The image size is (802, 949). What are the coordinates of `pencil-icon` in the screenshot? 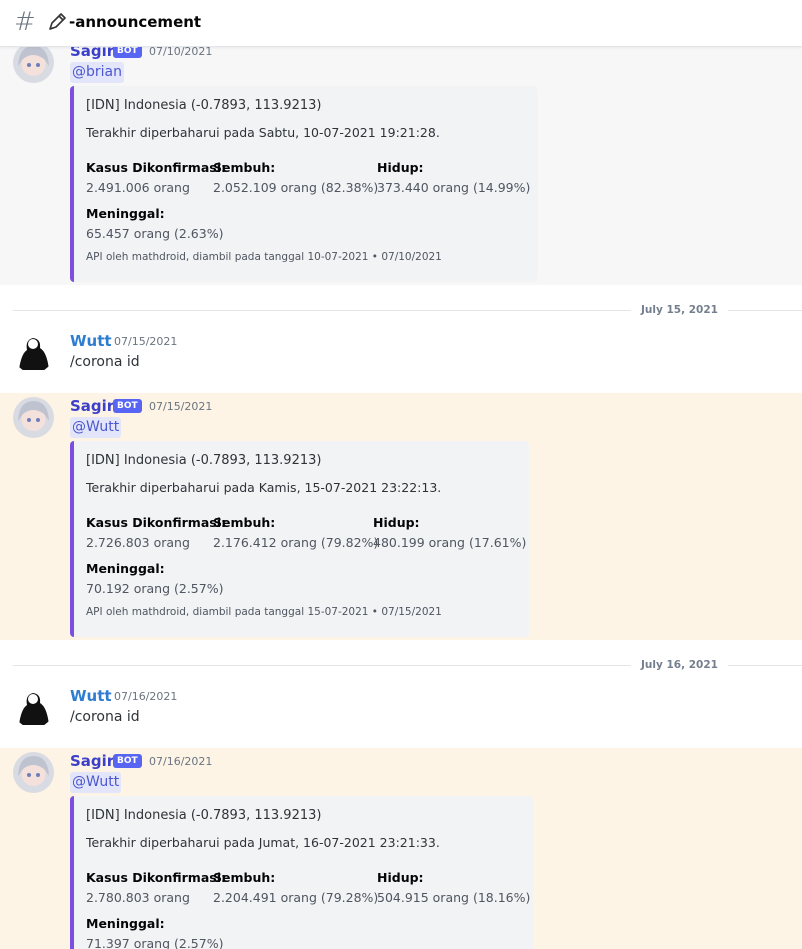 It's located at (57, 22).